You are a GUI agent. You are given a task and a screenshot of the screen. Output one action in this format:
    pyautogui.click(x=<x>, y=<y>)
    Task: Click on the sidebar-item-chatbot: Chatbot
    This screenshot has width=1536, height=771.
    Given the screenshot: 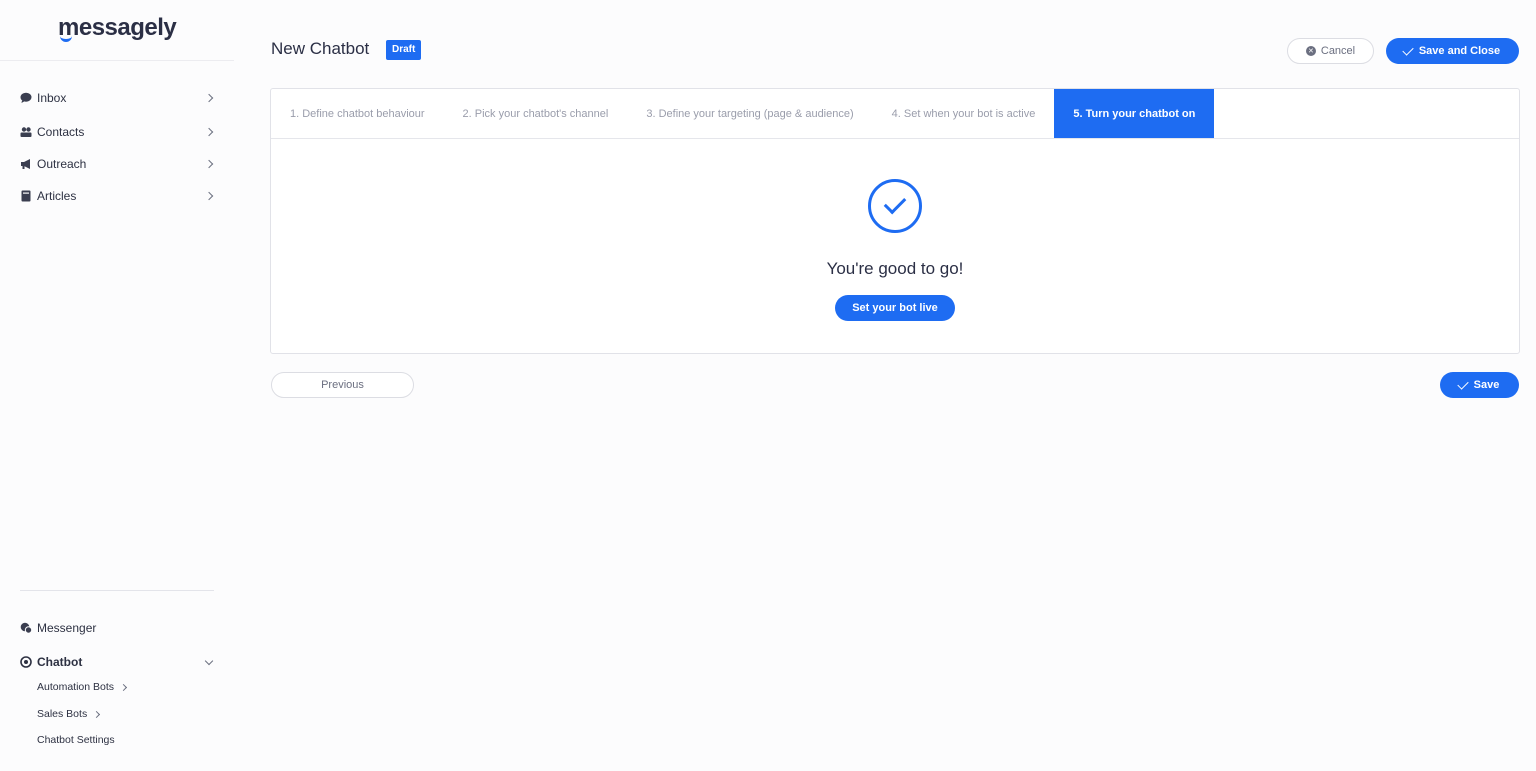 What is the action you would take?
    pyautogui.click(x=118, y=662)
    